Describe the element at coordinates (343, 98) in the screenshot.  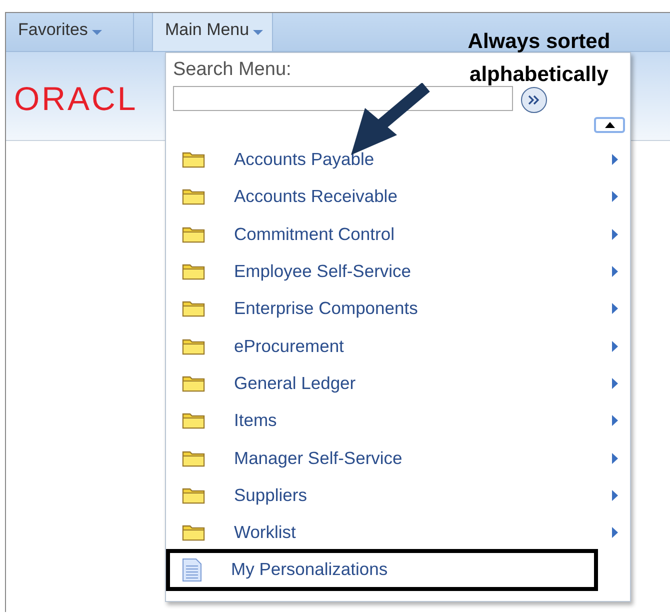
I see `search-field` at that location.